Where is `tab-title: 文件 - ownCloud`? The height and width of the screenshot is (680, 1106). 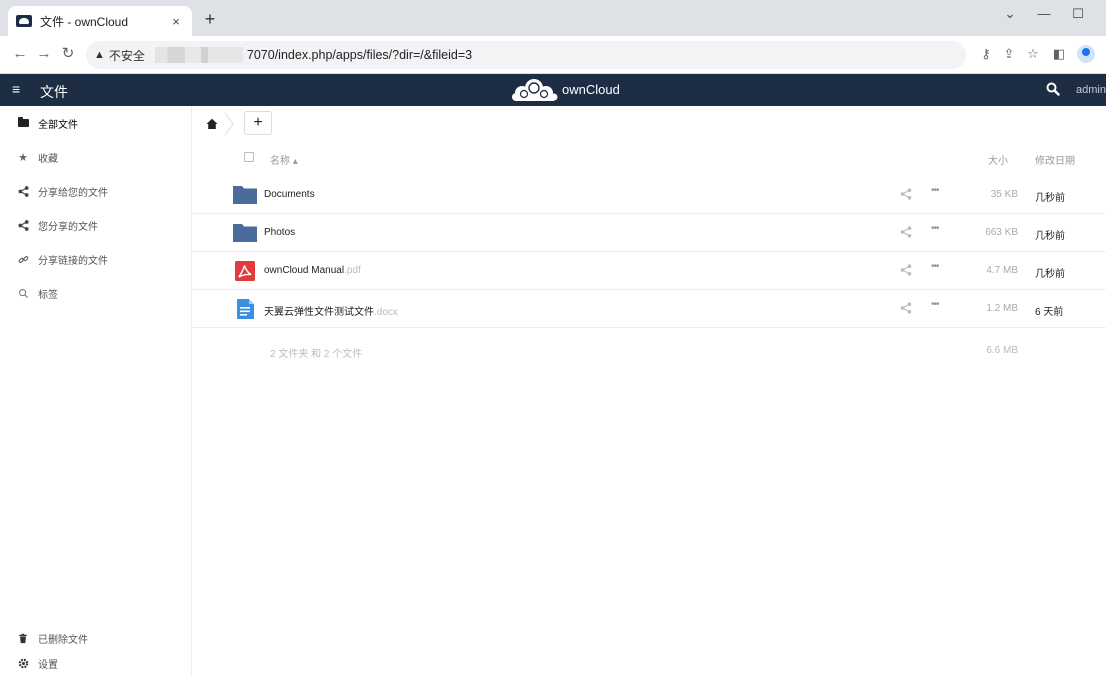 tab-title: 文件 - ownCloud is located at coordinates (84, 21).